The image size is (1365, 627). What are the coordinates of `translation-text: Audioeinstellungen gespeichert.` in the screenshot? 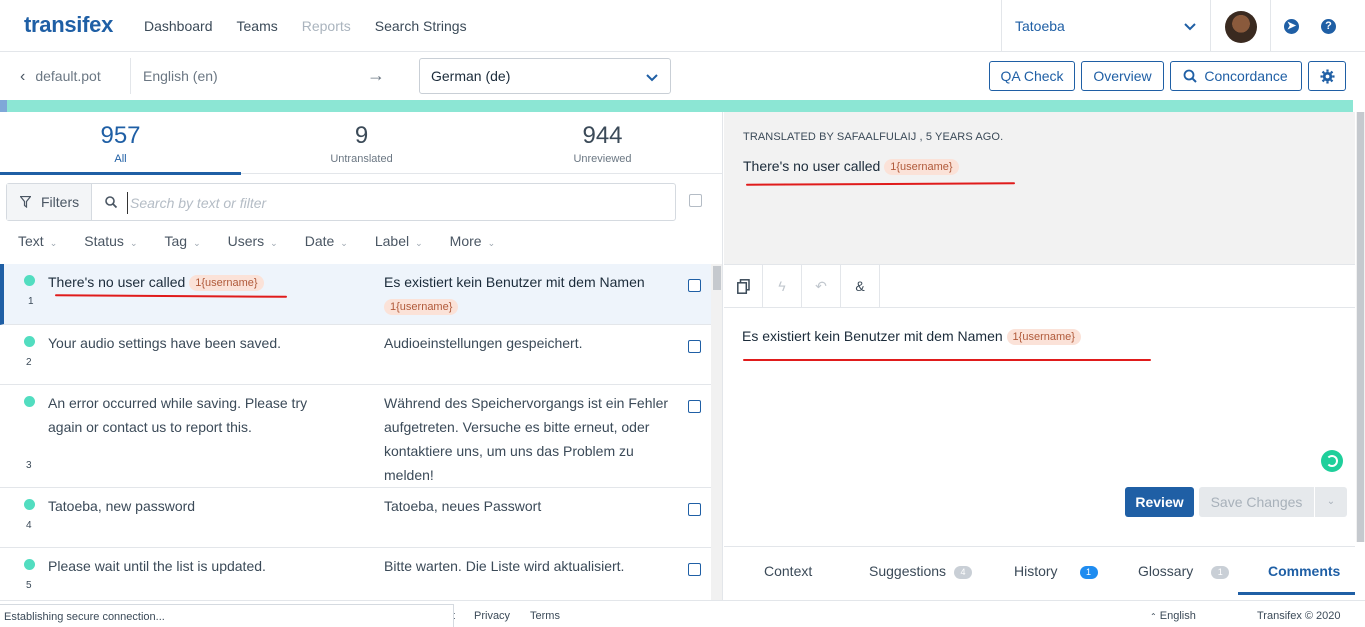 It's located at (483, 343).